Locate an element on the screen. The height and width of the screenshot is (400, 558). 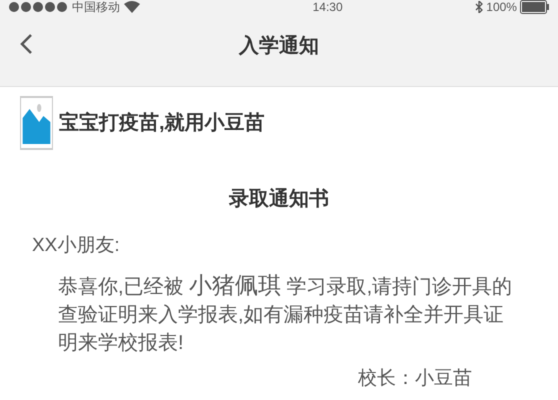
ad-title: 宝宝打疫苗,就用小豆苗 is located at coordinates (162, 123).